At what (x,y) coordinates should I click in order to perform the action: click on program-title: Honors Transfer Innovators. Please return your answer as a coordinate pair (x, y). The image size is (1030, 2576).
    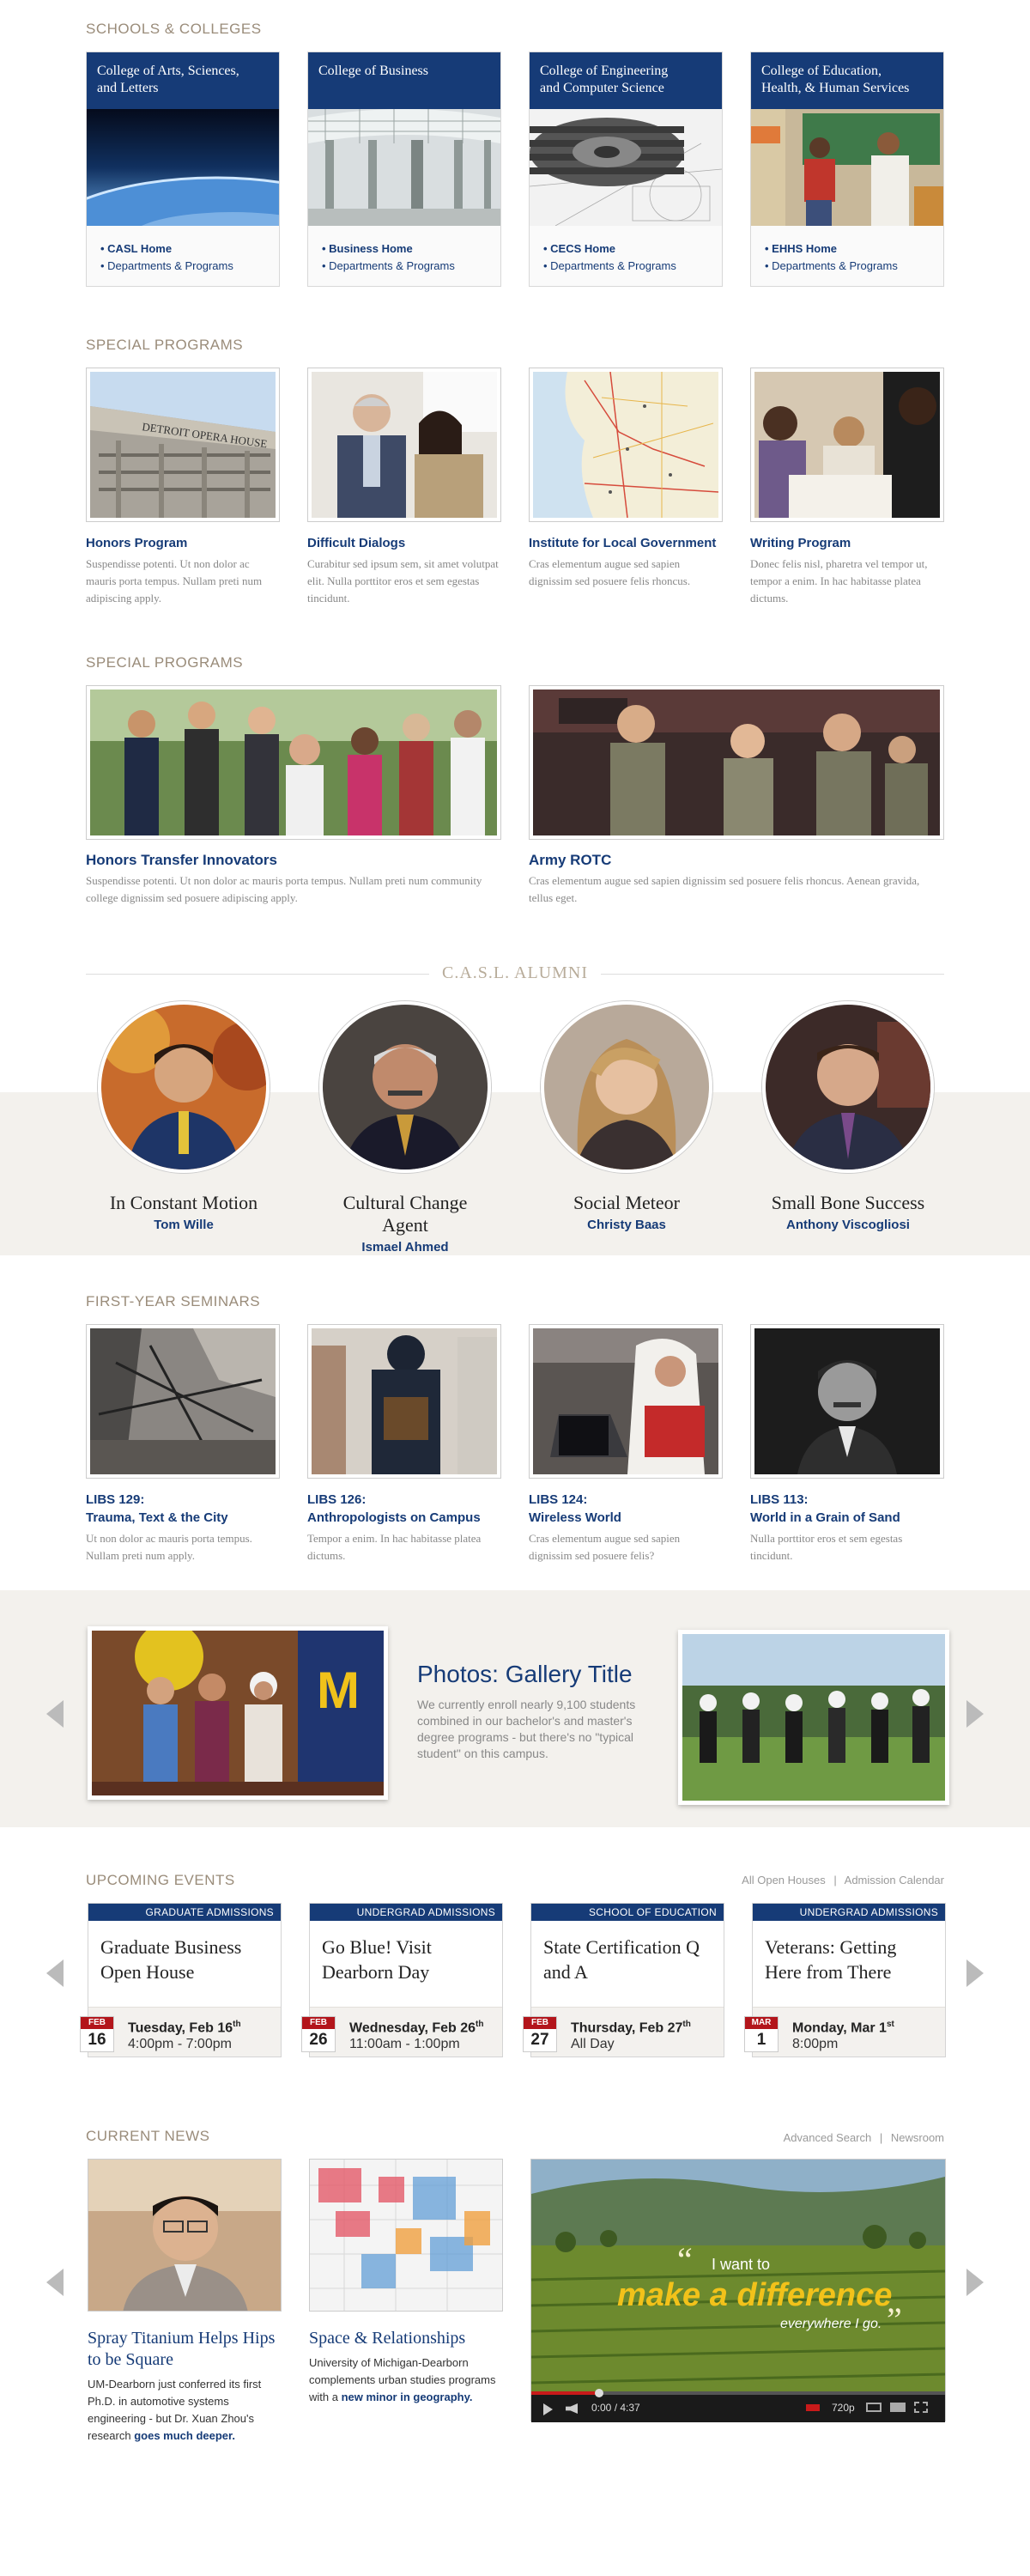
    Looking at the image, I should click on (293, 861).